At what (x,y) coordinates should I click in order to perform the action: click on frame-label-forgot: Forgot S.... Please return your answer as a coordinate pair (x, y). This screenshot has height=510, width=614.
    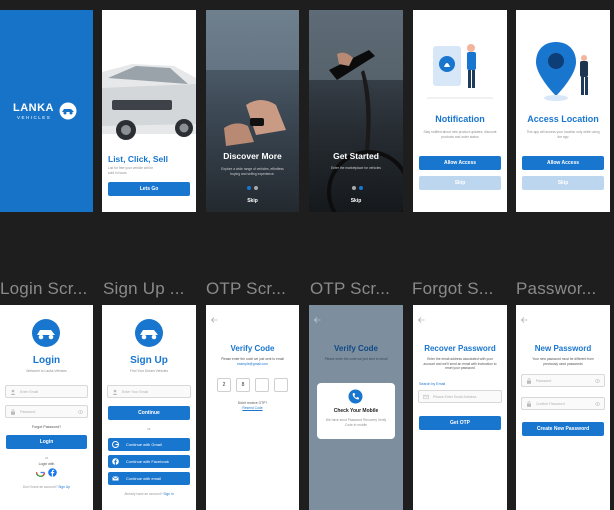
    Looking at the image, I should click on (453, 288).